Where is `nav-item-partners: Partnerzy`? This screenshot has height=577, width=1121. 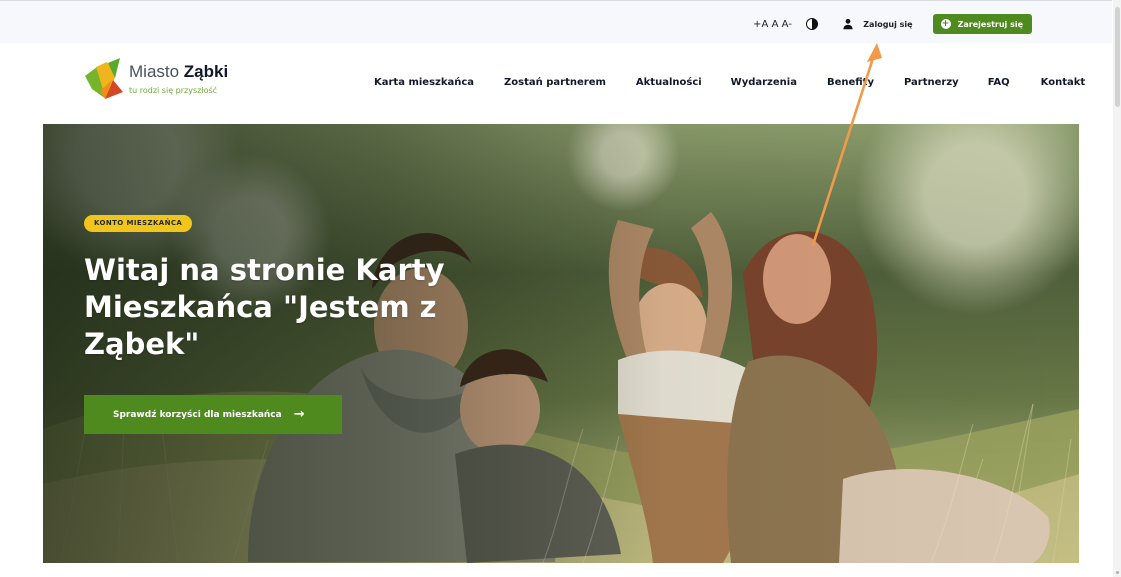
nav-item-partners: Partnerzy is located at coordinates (931, 82).